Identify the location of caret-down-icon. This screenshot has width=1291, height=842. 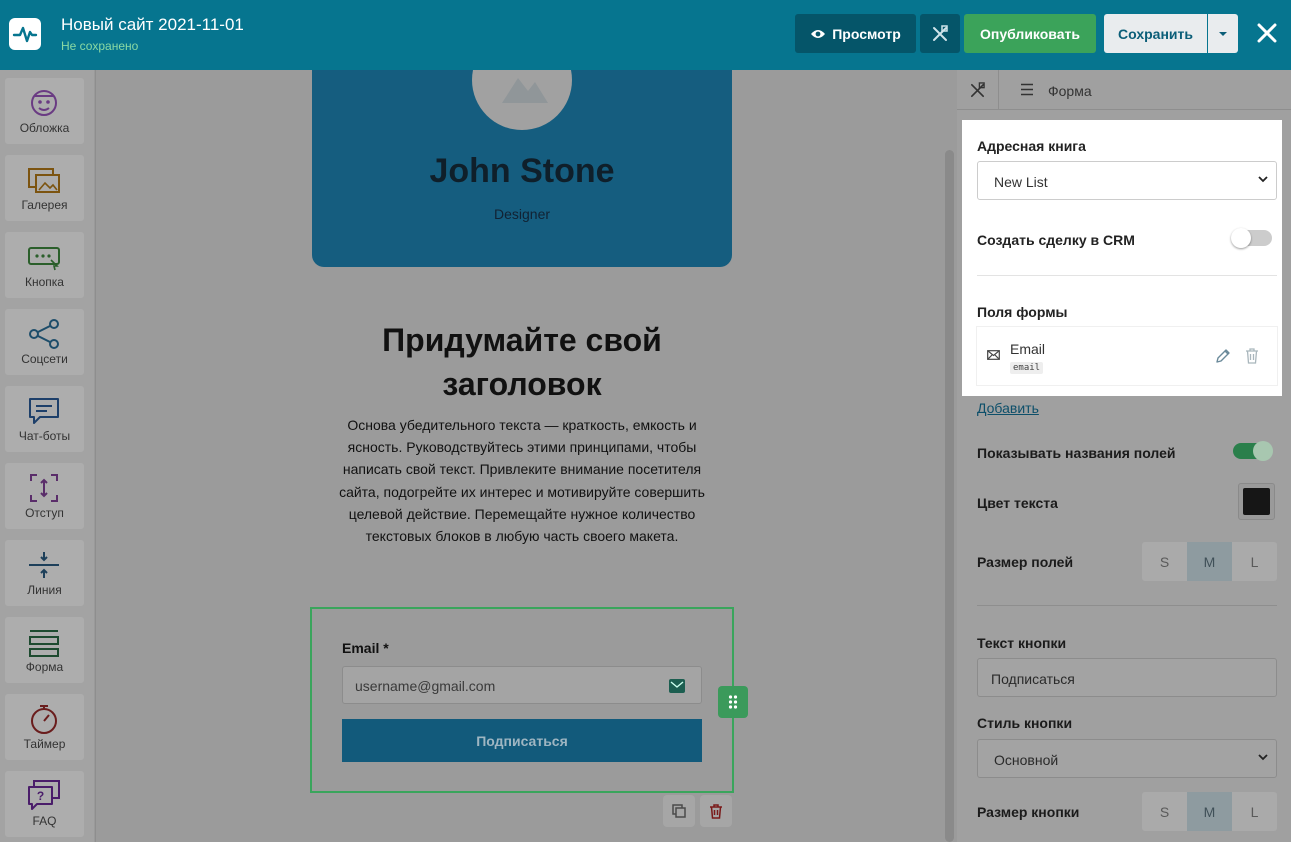
(1223, 33).